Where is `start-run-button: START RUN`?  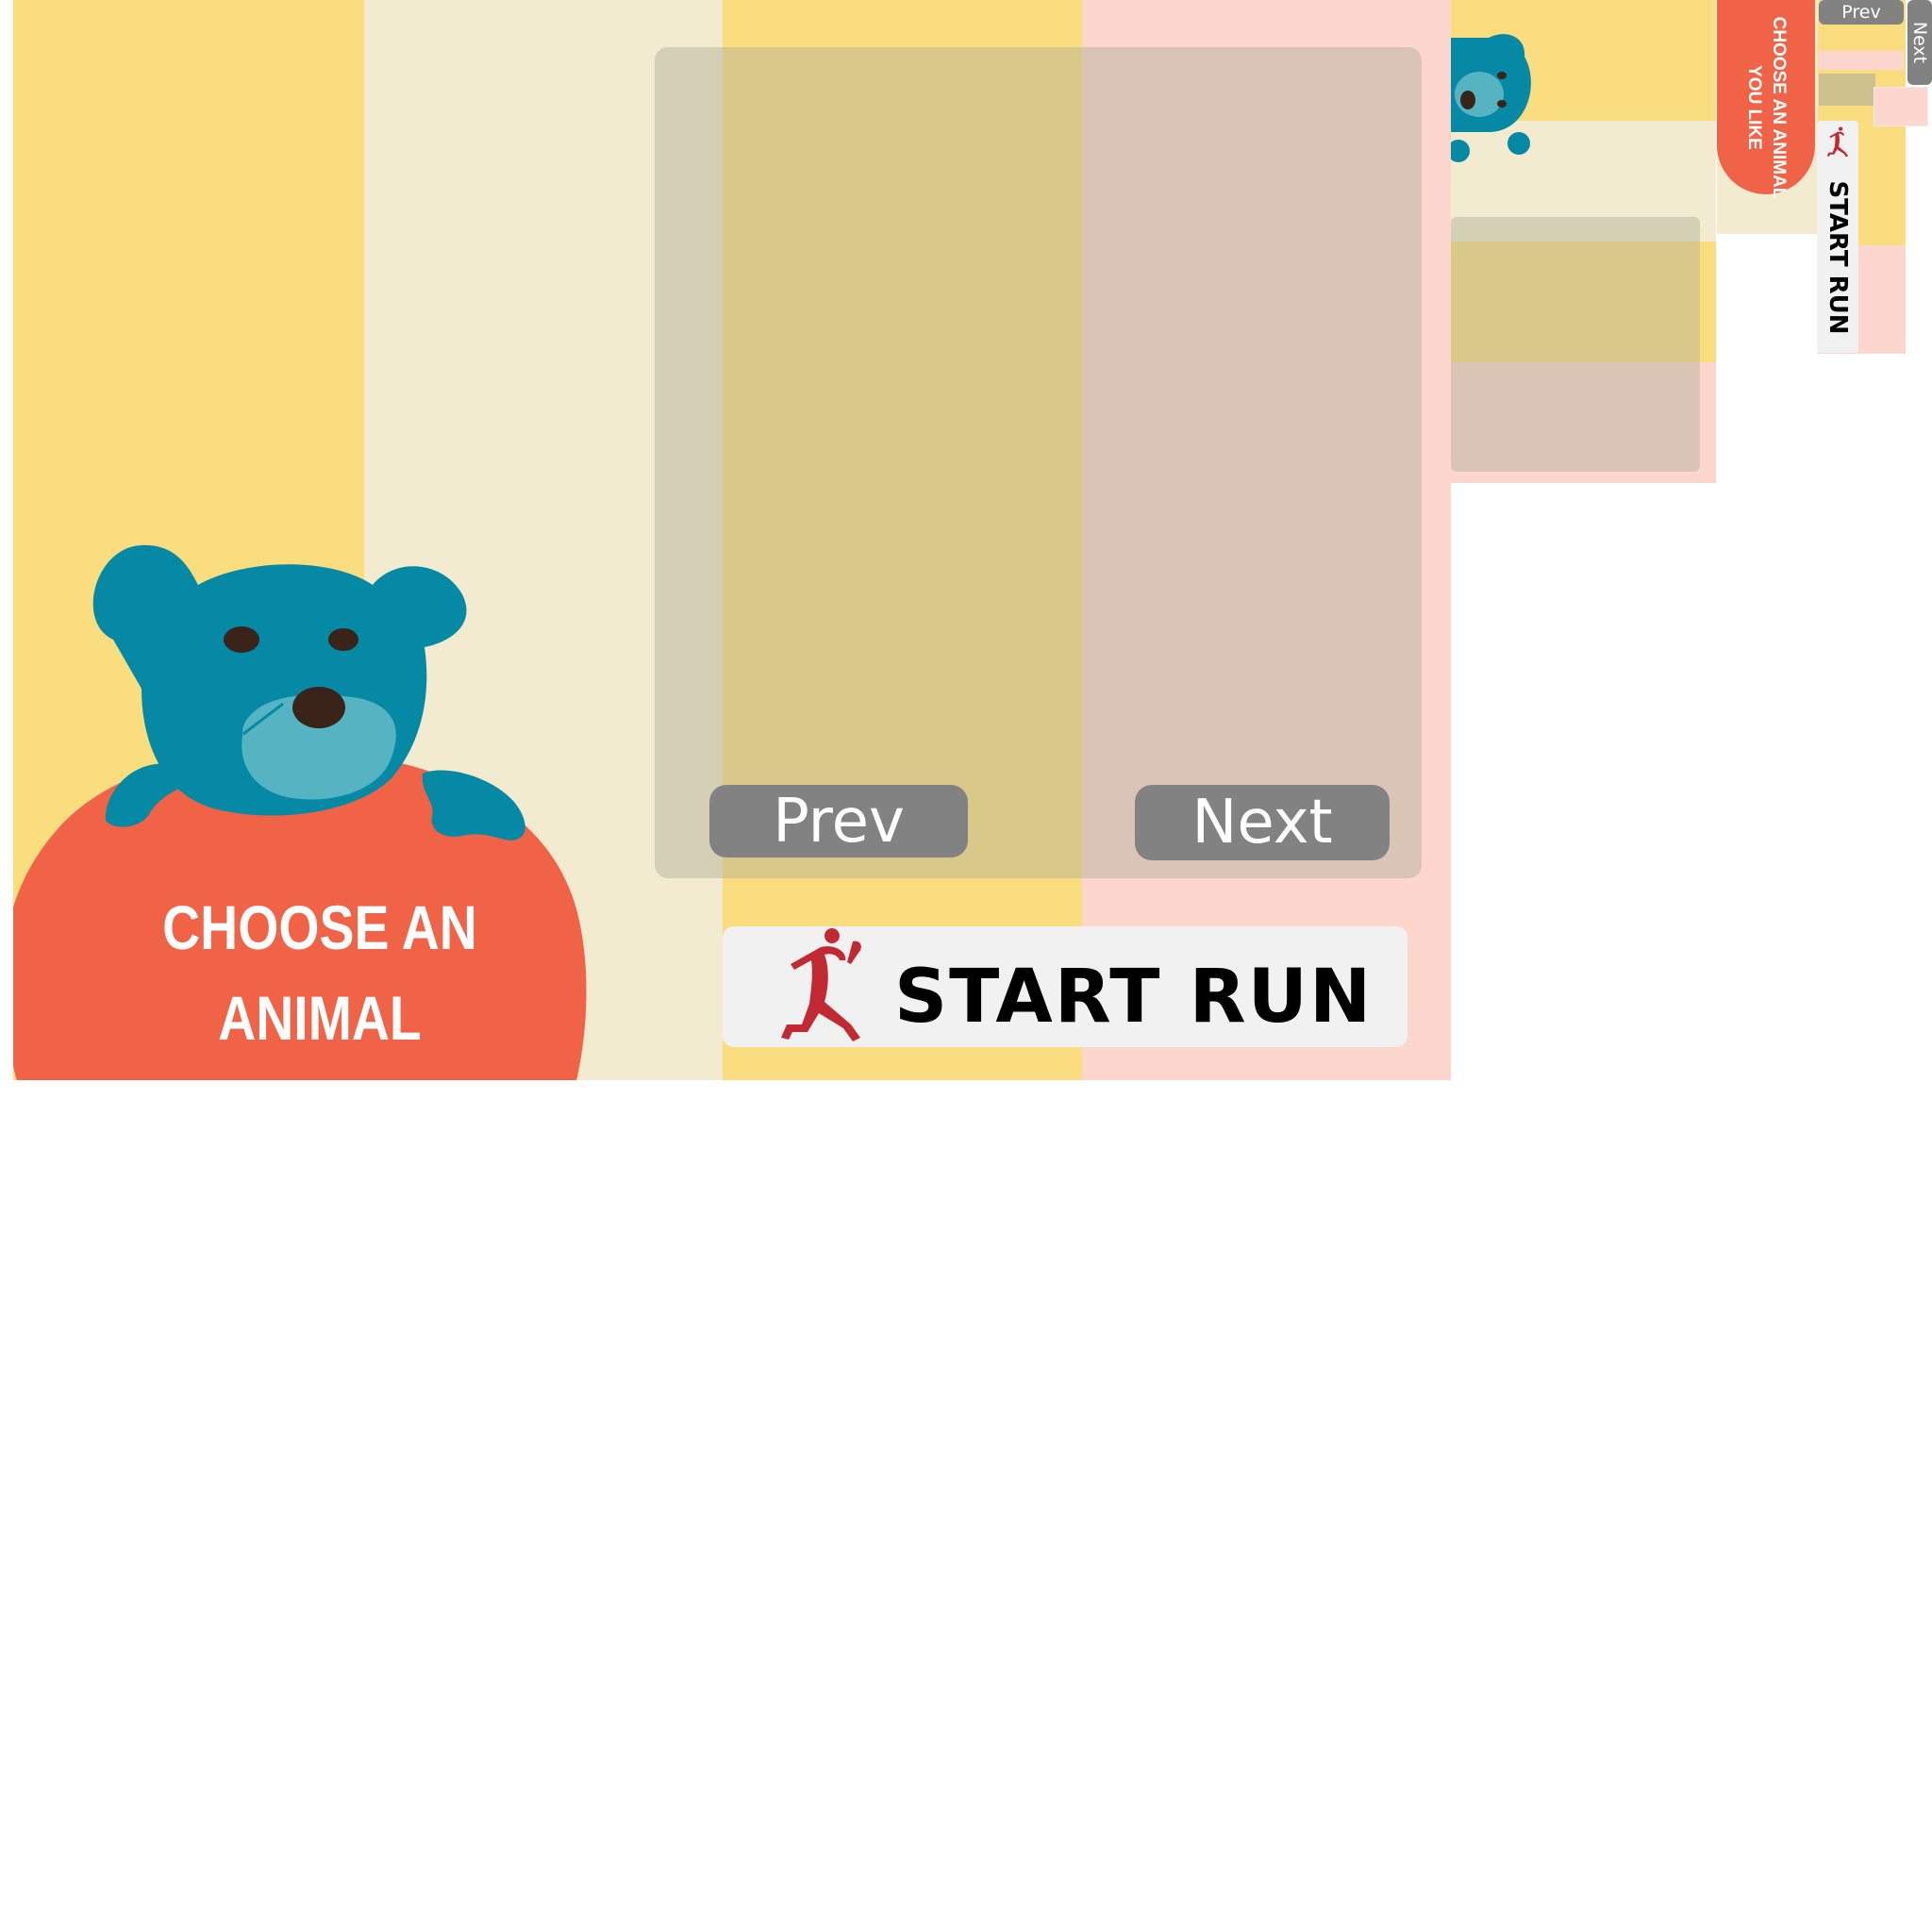
start-run-button: START RUN is located at coordinates (1065, 986).